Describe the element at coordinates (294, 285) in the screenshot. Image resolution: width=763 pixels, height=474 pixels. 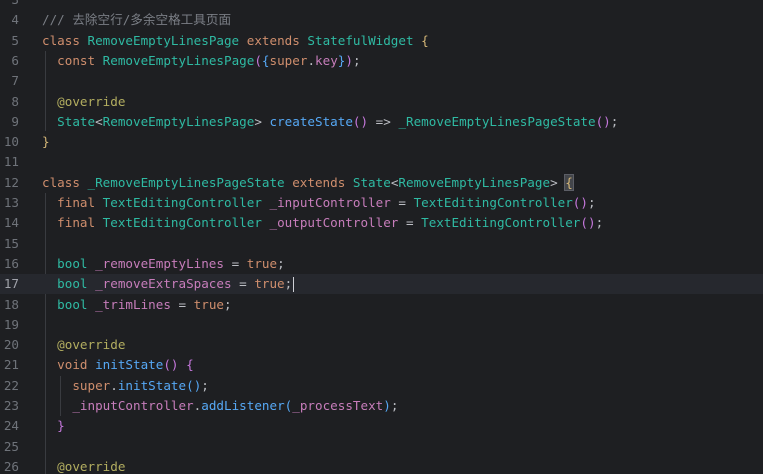
I see `text-caret` at that location.